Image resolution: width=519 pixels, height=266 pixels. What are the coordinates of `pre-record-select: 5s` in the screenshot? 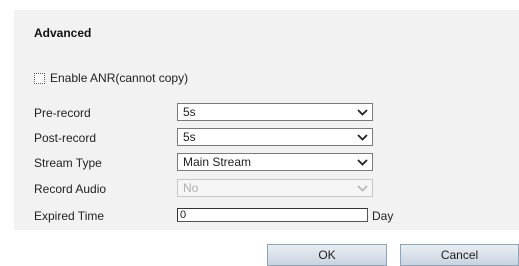 It's located at (275, 112).